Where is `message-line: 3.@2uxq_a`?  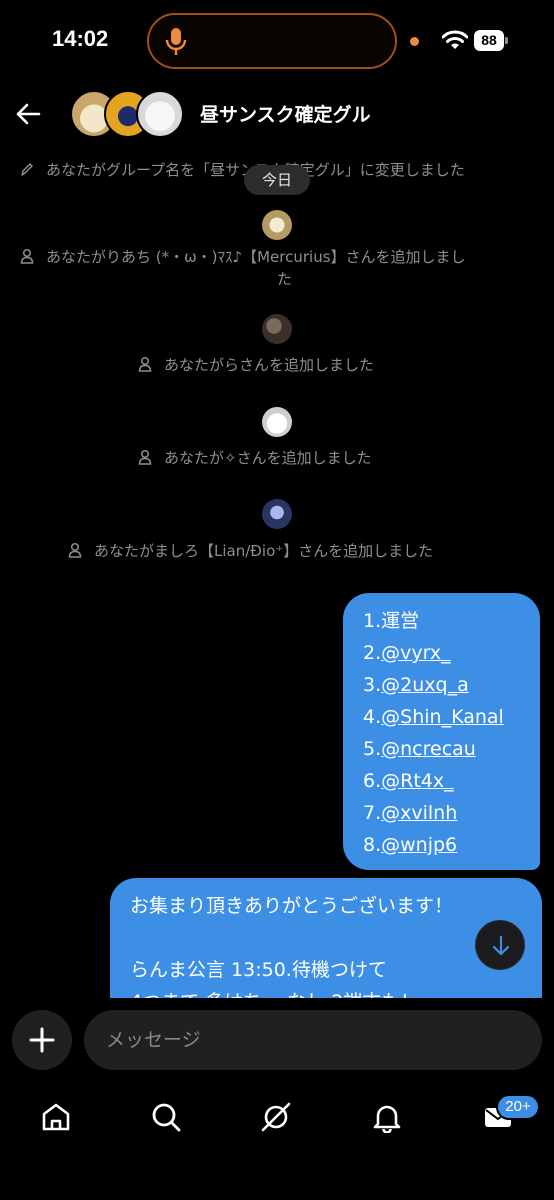
message-line: 3.@2uxq_a is located at coordinates (416, 685).